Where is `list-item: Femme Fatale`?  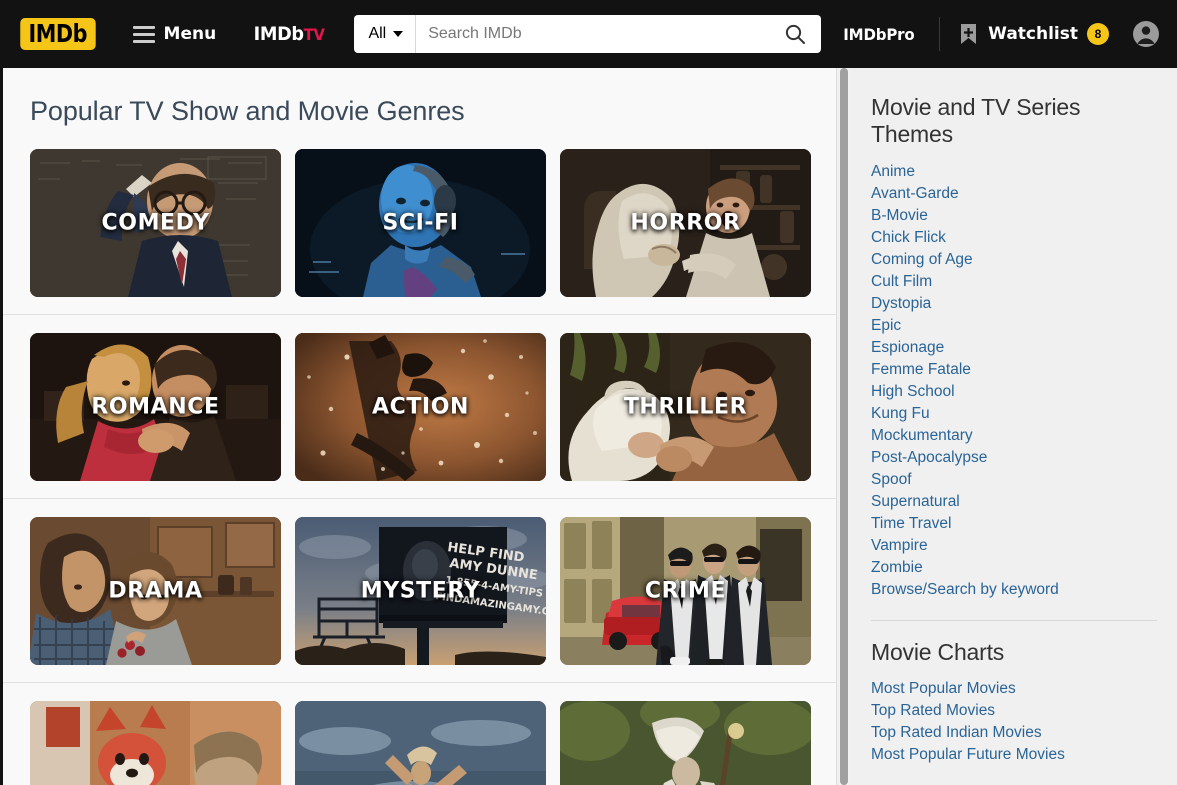 list-item: Femme Fatale is located at coordinates (1014, 370).